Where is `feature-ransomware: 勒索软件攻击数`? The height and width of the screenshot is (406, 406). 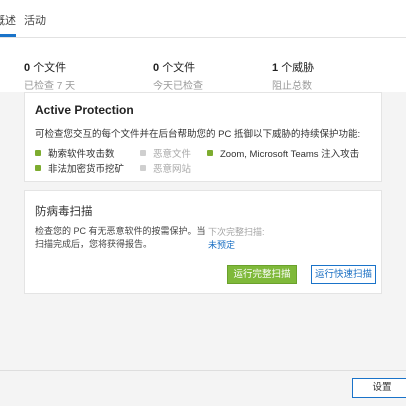
feature-ransomware: 勒索软件攻击数 is located at coordinates (75, 153).